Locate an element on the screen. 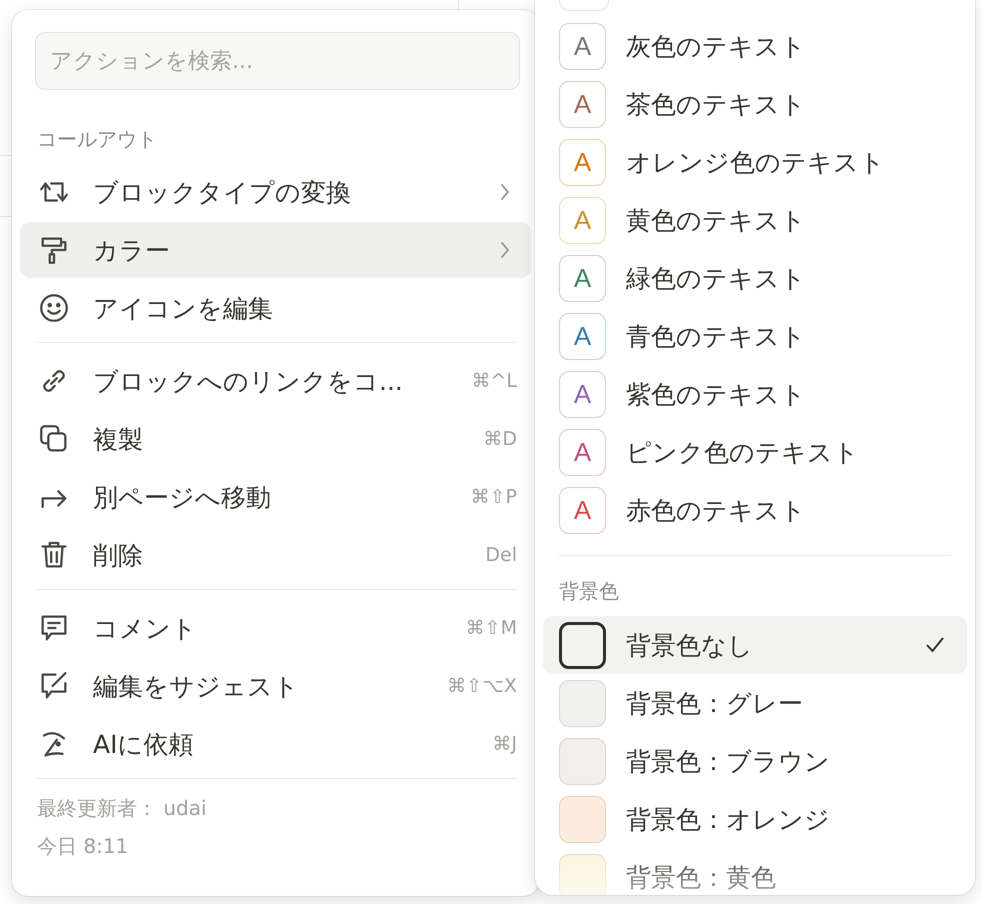  text-color-option: A 緑色のテキスト is located at coordinates (755, 278).